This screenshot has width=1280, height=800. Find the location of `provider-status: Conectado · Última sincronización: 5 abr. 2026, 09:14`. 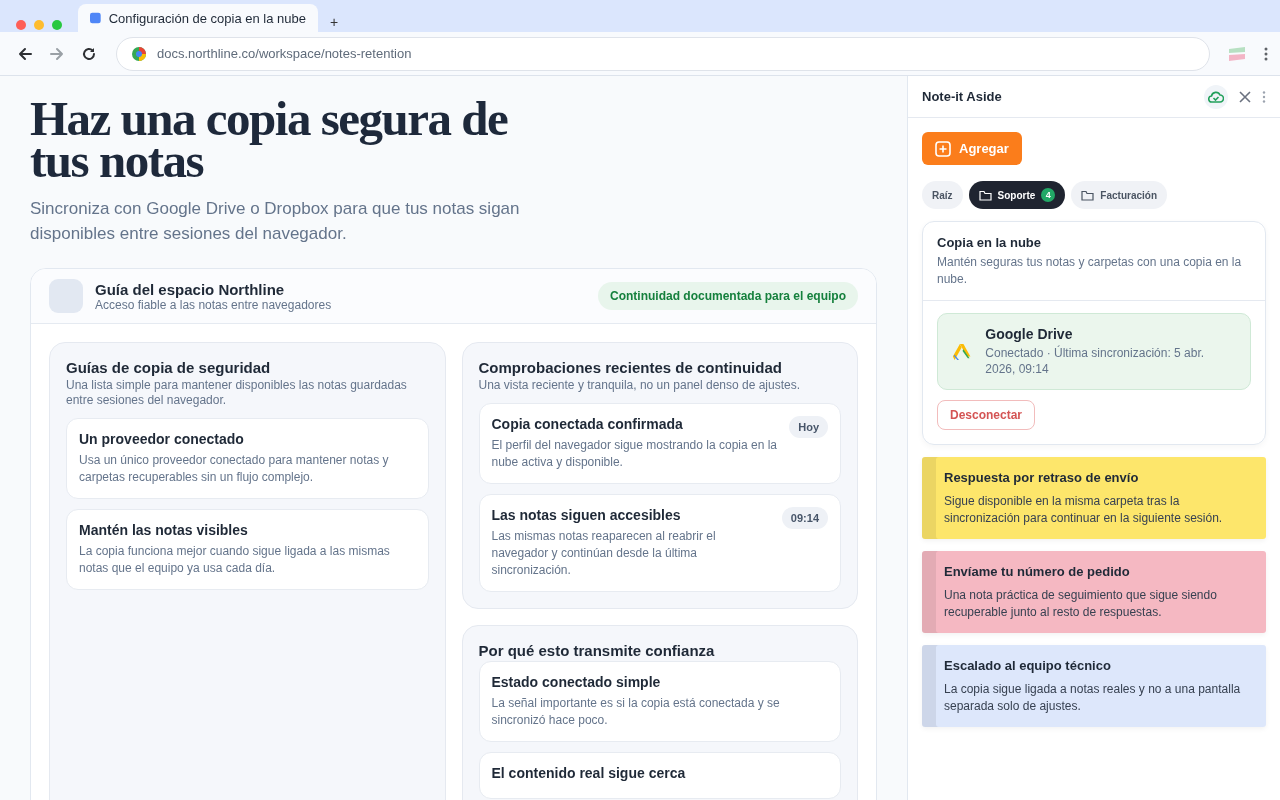

provider-status: Conectado · Última sincronización: 5 abr. 2026, 09:14 is located at coordinates (1095, 361).